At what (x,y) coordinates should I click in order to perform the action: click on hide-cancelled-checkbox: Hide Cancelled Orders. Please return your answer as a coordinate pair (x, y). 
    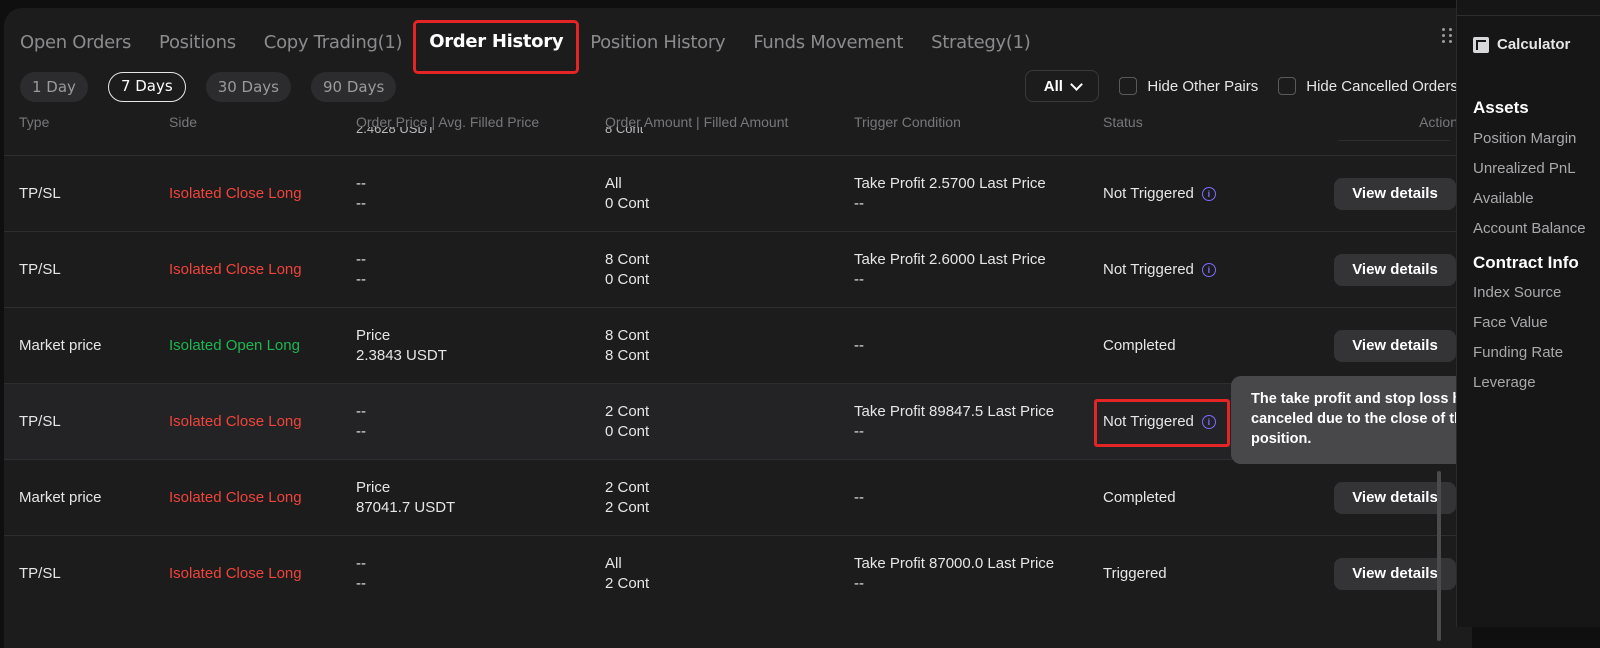
    Looking at the image, I should click on (1368, 86).